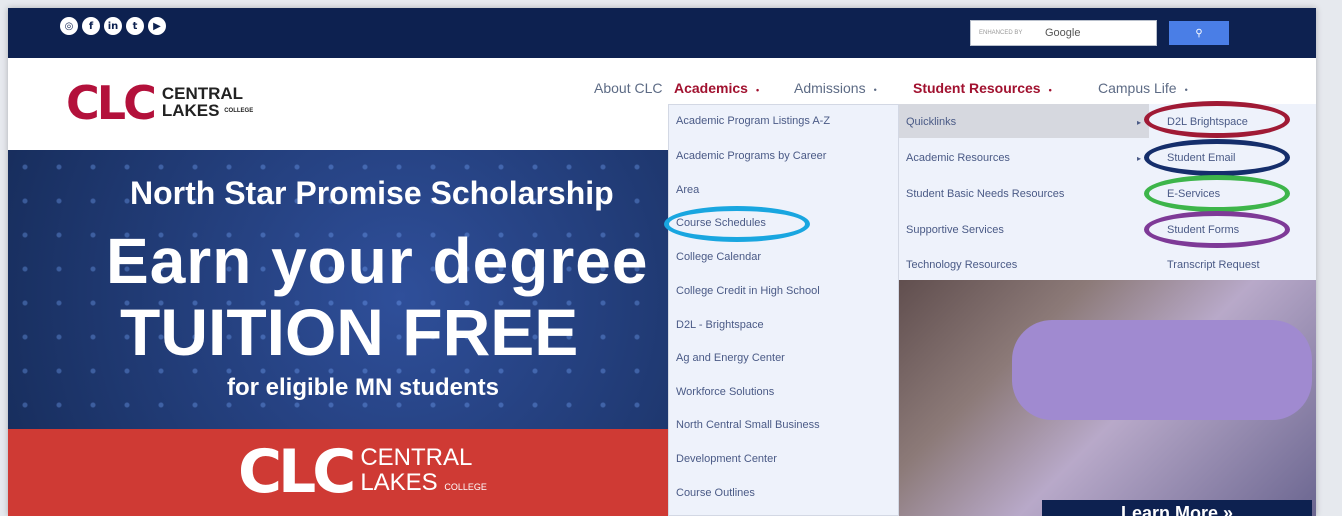 This screenshot has height=516, width=1342. I want to click on highlight-ring-course-schedules, so click(737, 224).